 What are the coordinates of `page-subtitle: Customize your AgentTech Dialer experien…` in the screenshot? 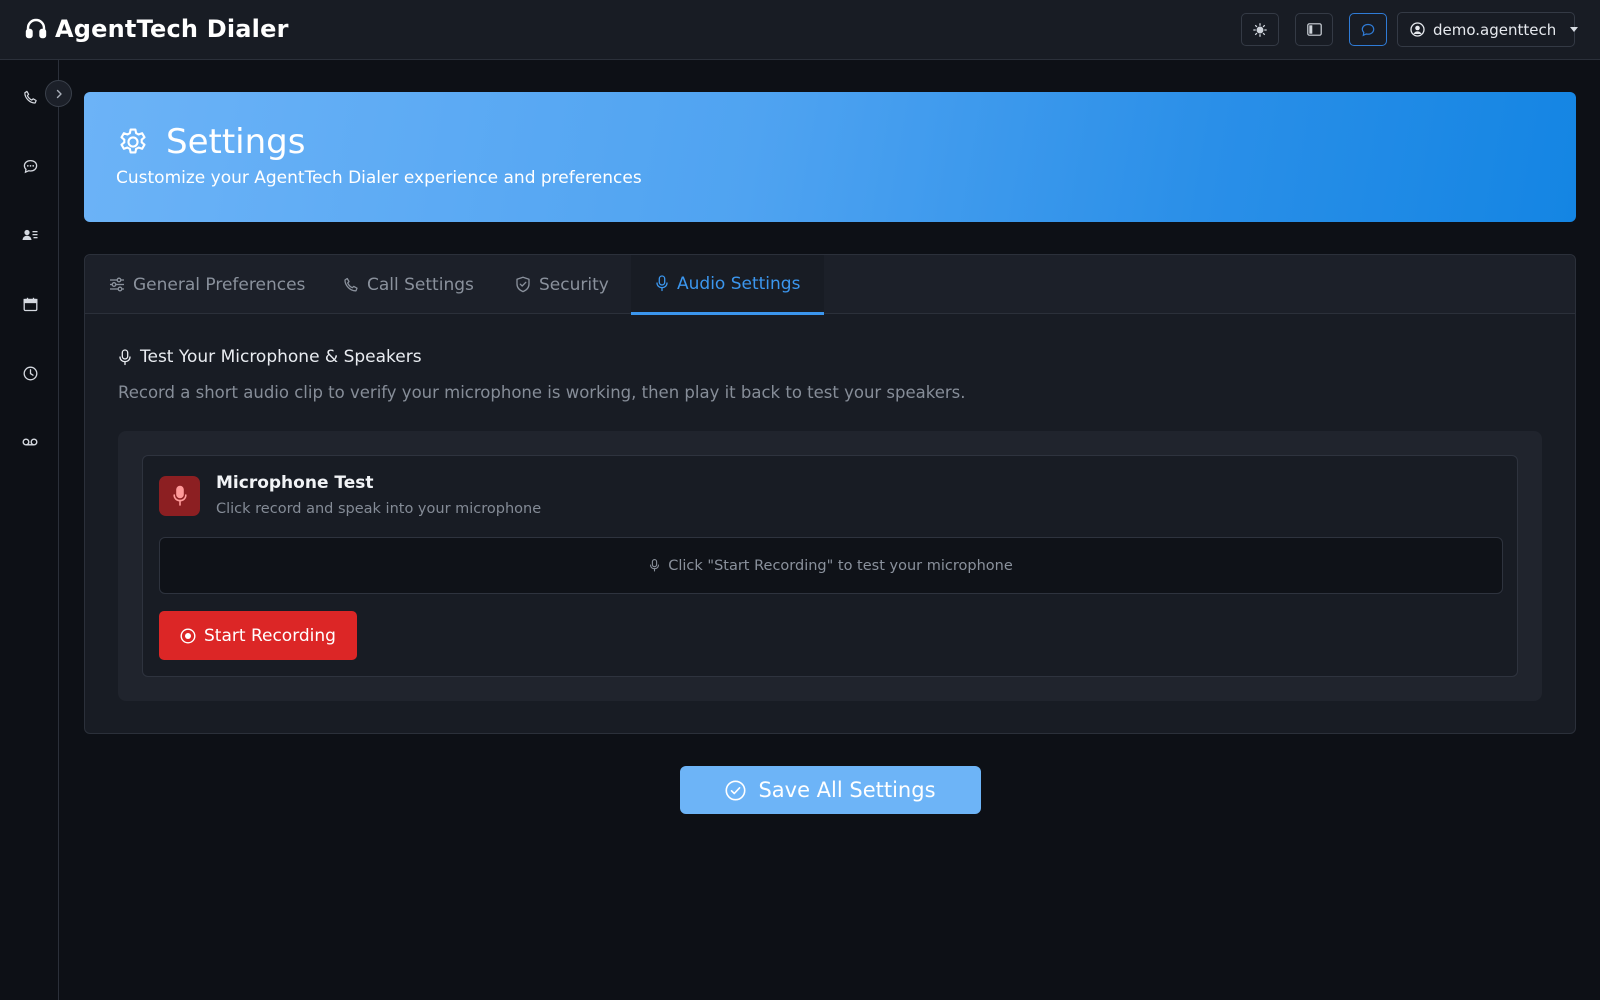 It's located at (379, 178).